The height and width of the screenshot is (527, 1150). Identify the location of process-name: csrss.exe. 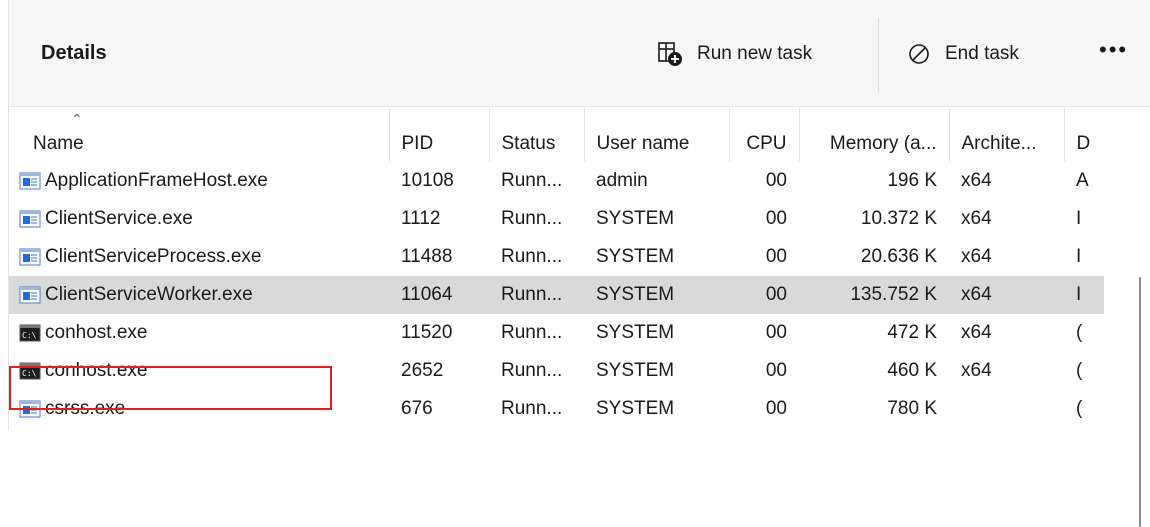
(85, 408).